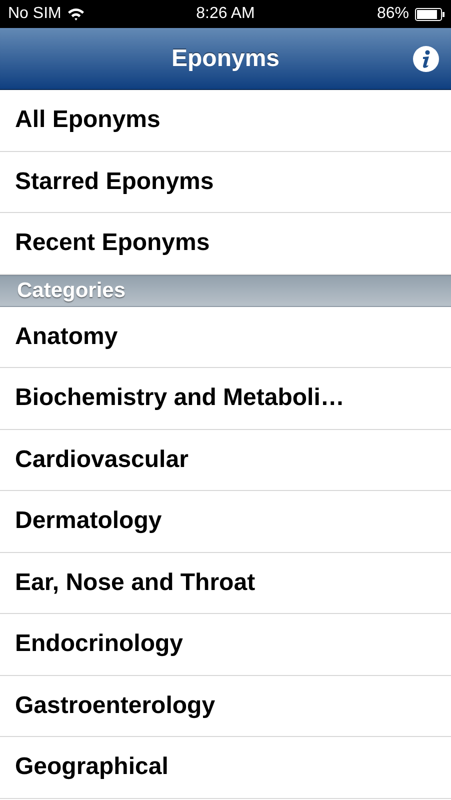 The height and width of the screenshot is (800, 451). What do you see at coordinates (225, 58) in the screenshot?
I see `nav-title: Eponyms` at bounding box center [225, 58].